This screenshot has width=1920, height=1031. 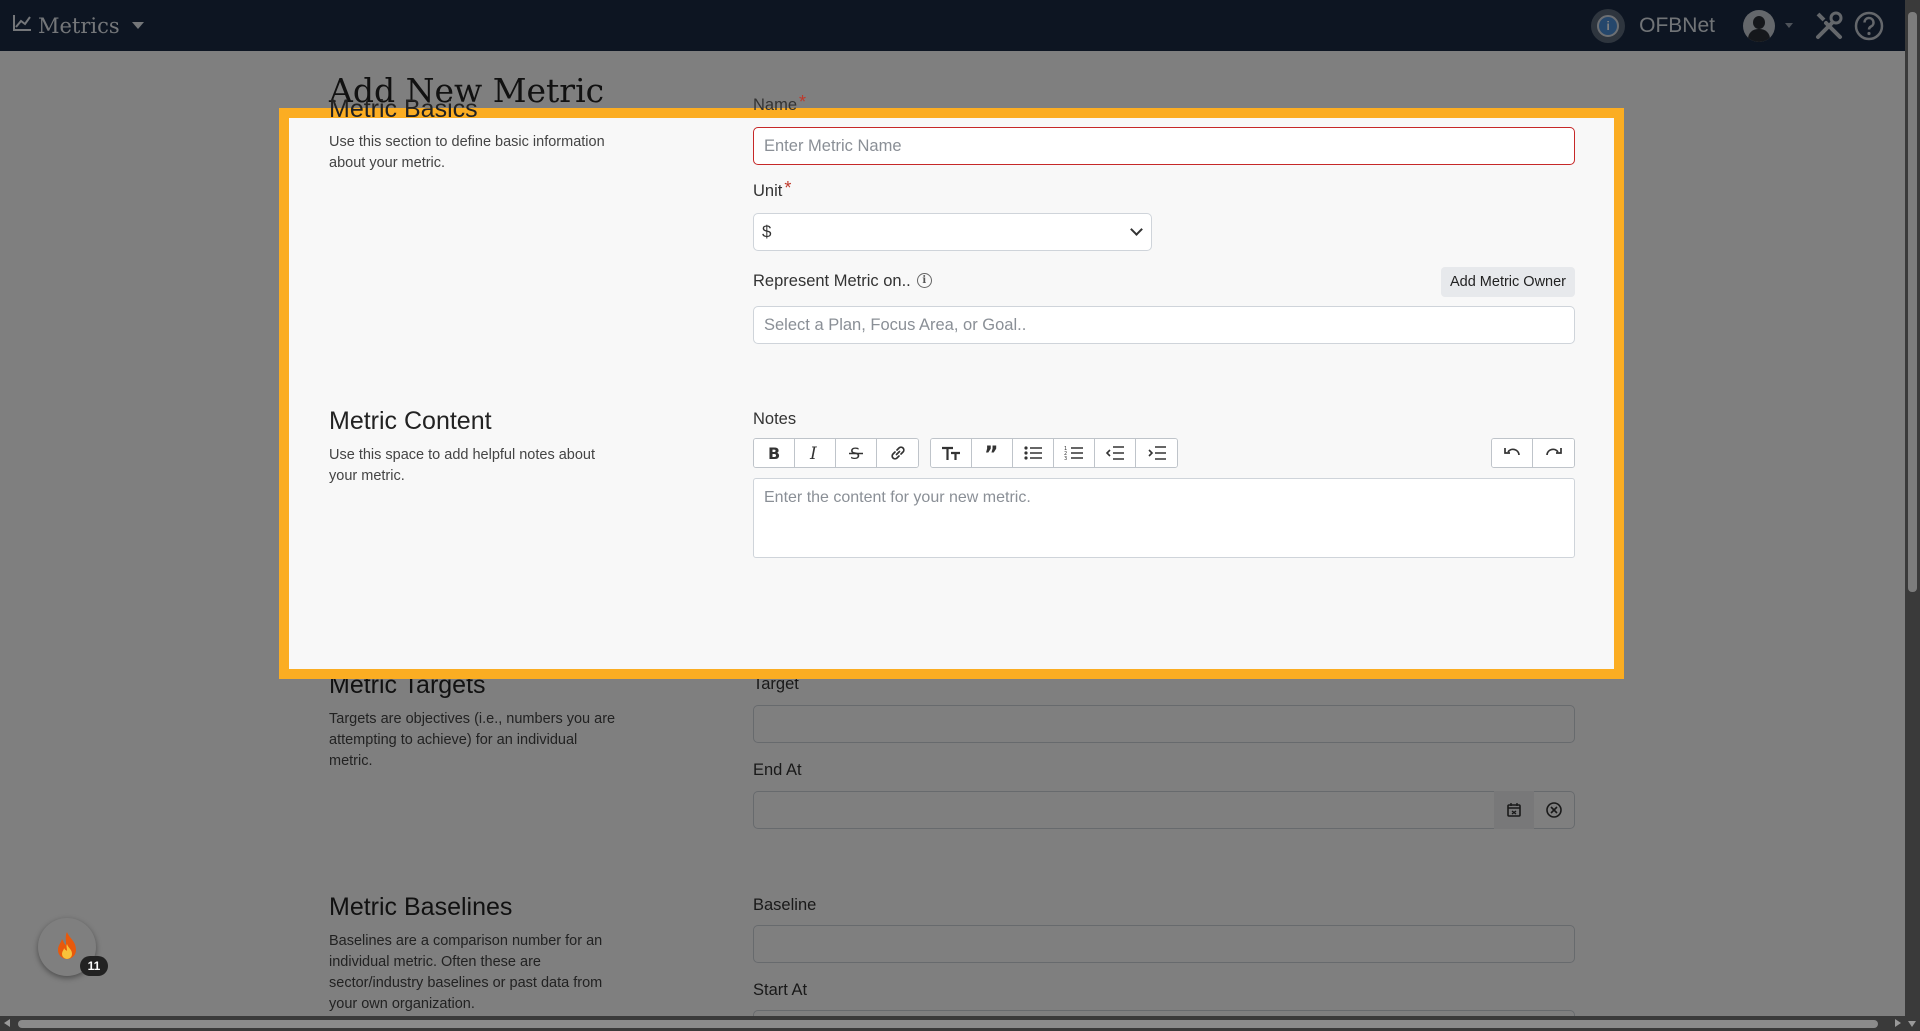 What do you see at coordinates (1898, 1023) in the screenshot?
I see `scroll-right-arrow-icon` at bounding box center [1898, 1023].